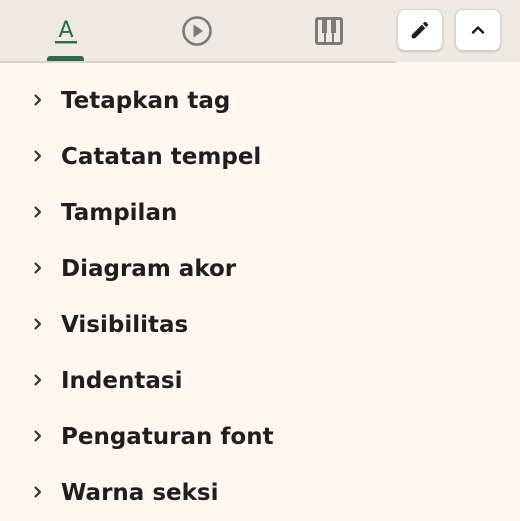 Image resolution: width=520 pixels, height=521 pixels. I want to click on menu-item-visibilitas: Visibilitas, so click(260, 325).